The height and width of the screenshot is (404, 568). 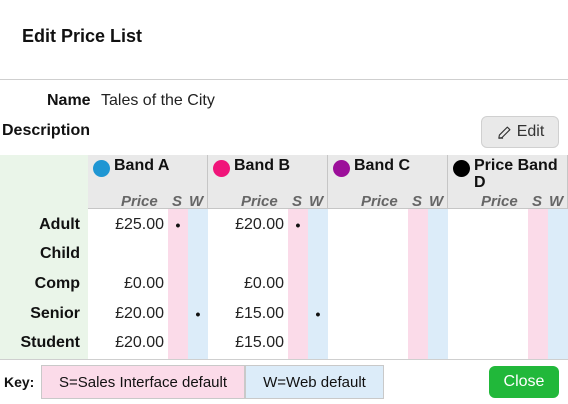 I want to click on name-label: Name, so click(x=69, y=100).